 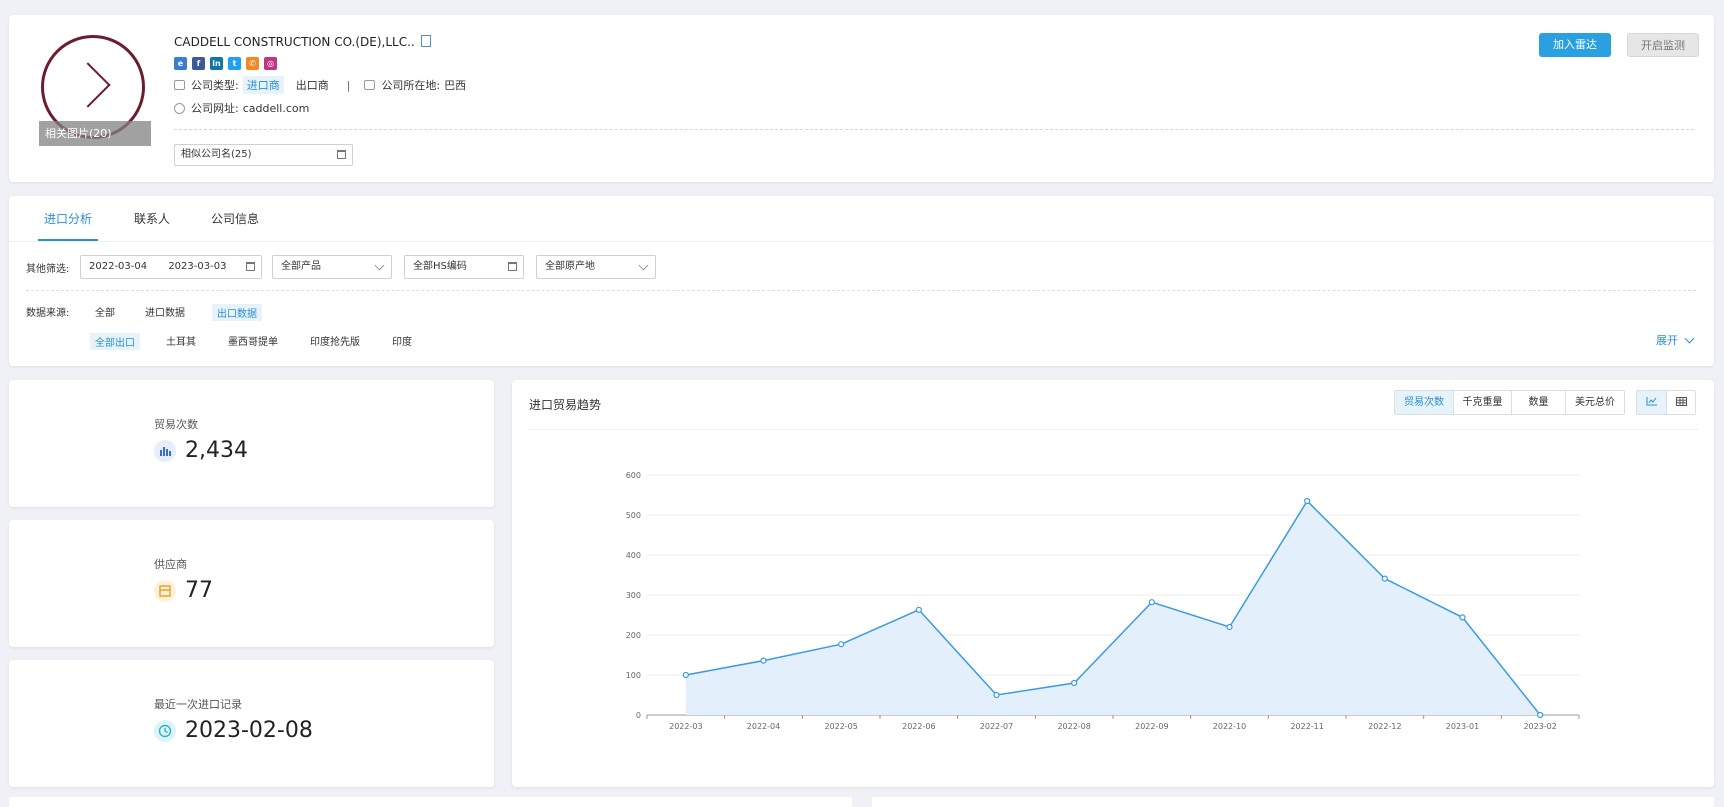 What do you see at coordinates (633, 595) in the screenshot?
I see `y-tick-label: 300` at bounding box center [633, 595].